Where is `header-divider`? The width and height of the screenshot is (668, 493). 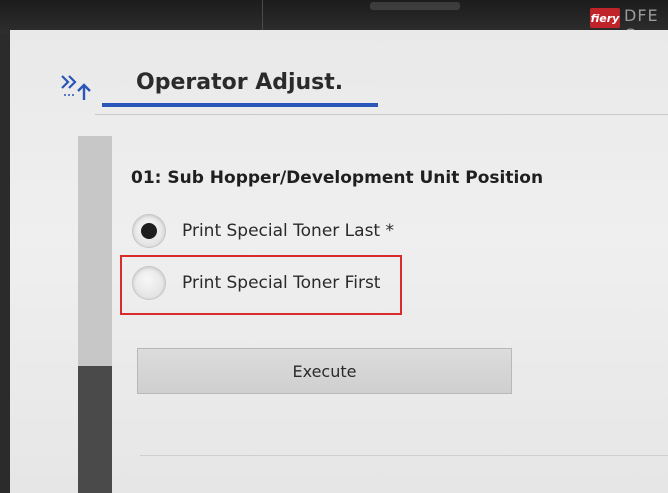
header-divider is located at coordinates (381, 114).